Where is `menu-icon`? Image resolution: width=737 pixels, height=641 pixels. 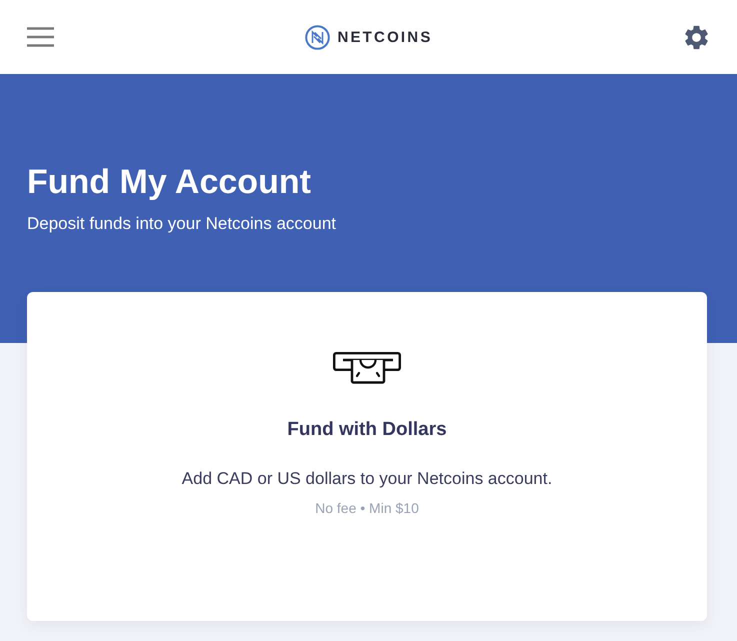
menu-icon is located at coordinates (40, 37).